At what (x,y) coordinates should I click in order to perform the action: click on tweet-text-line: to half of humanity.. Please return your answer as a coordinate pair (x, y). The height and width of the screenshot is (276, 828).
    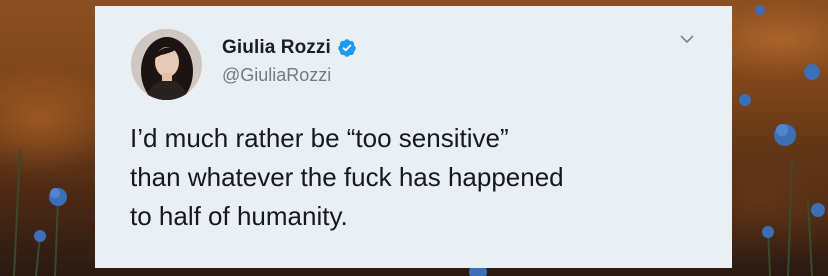
    Looking at the image, I should click on (239, 216).